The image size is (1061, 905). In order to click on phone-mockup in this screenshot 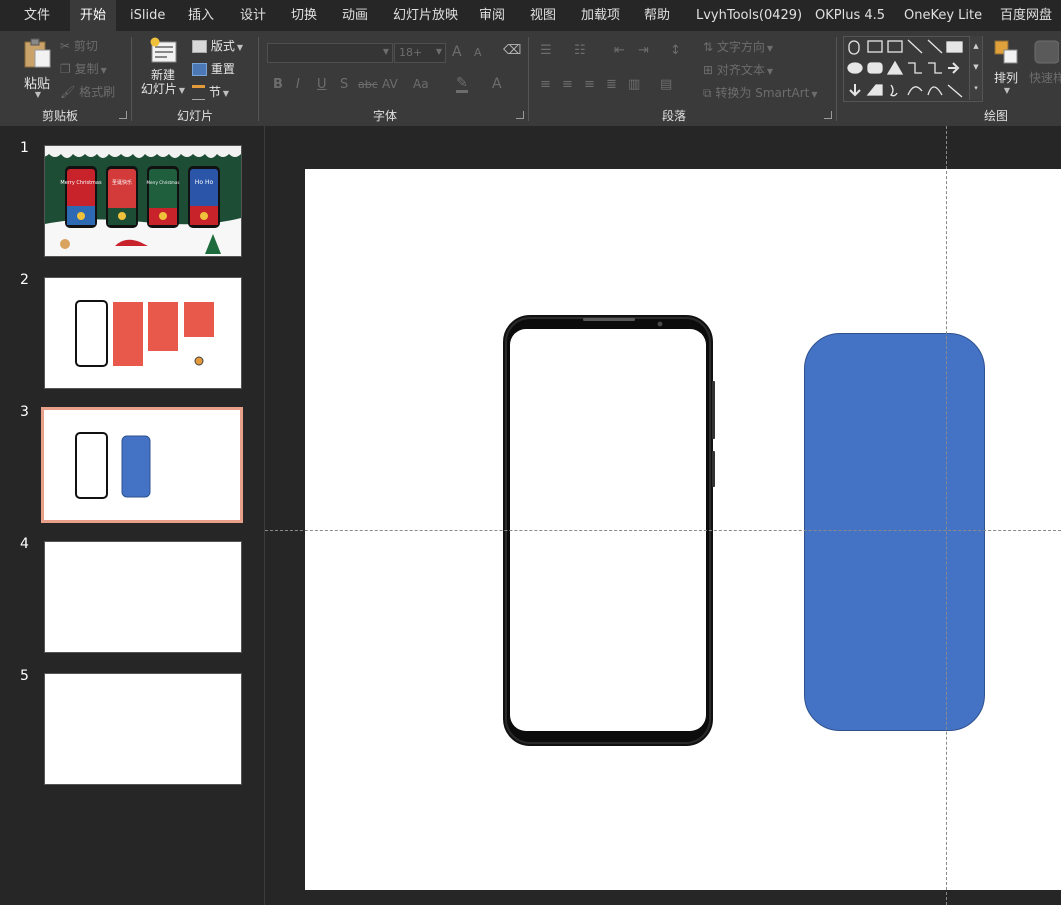, I will do `click(610, 531)`.